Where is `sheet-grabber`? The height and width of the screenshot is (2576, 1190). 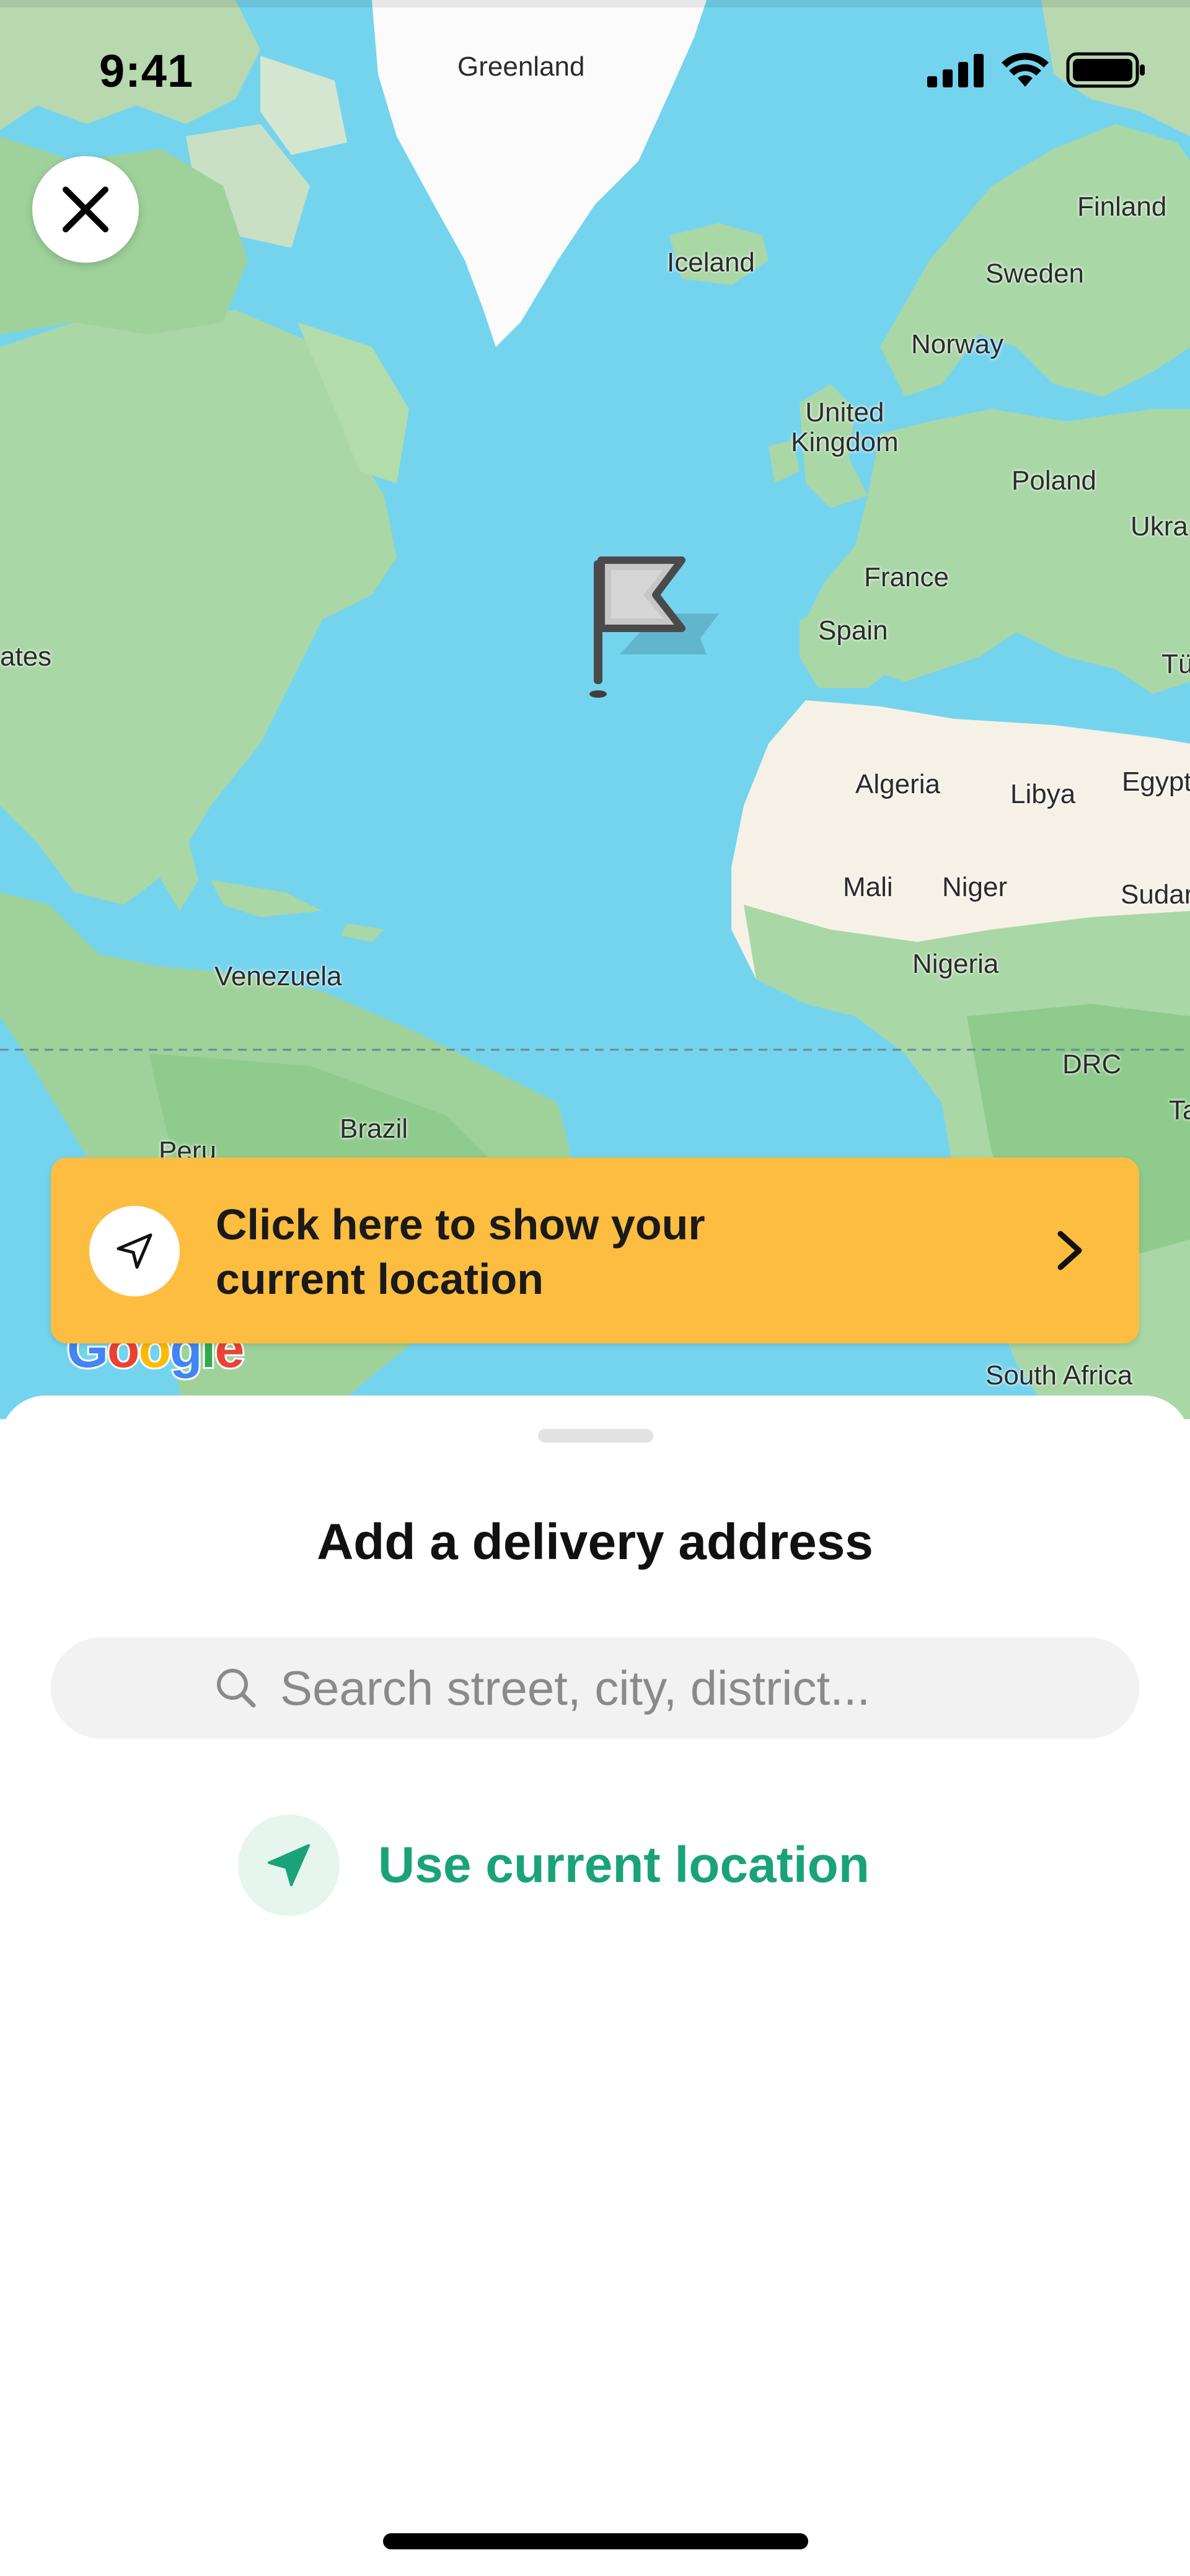
sheet-grabber is located at coordinates (595, 1436).